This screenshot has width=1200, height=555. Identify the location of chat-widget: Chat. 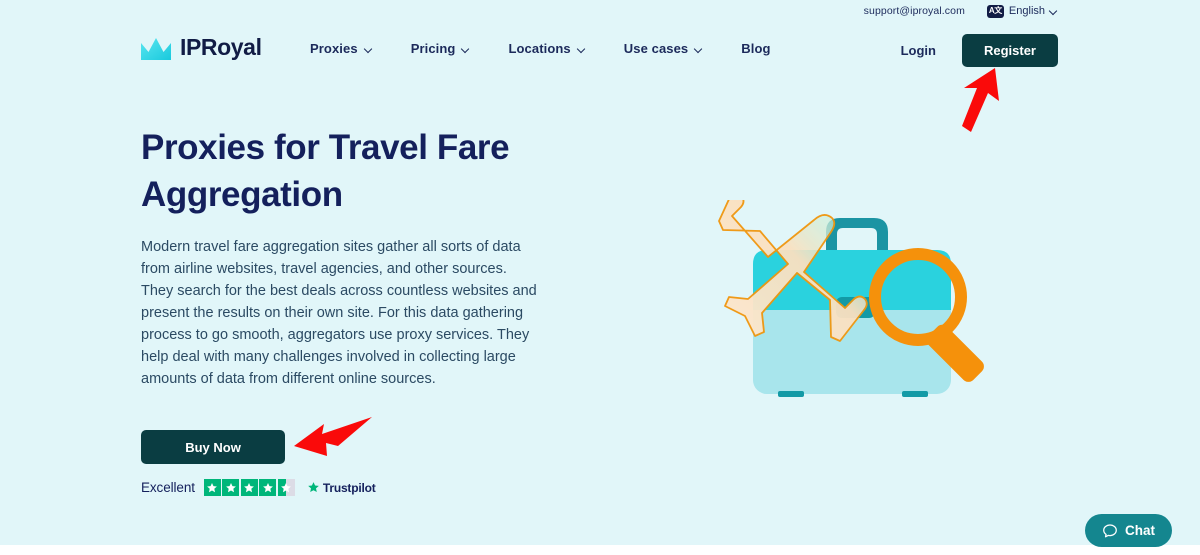
(1128, 530).